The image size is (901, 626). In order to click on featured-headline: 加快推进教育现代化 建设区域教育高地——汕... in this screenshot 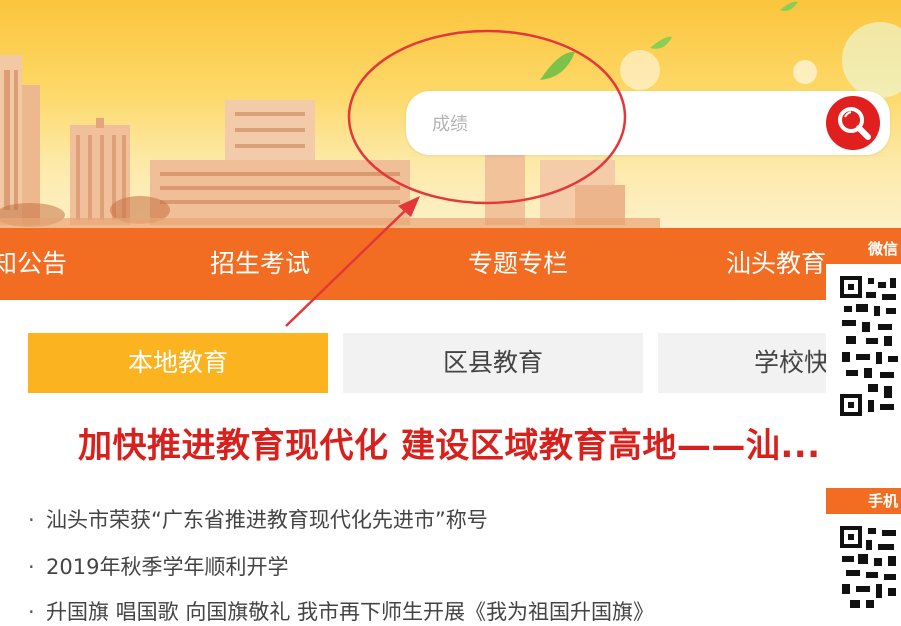, I will do `click(489, 442)`.